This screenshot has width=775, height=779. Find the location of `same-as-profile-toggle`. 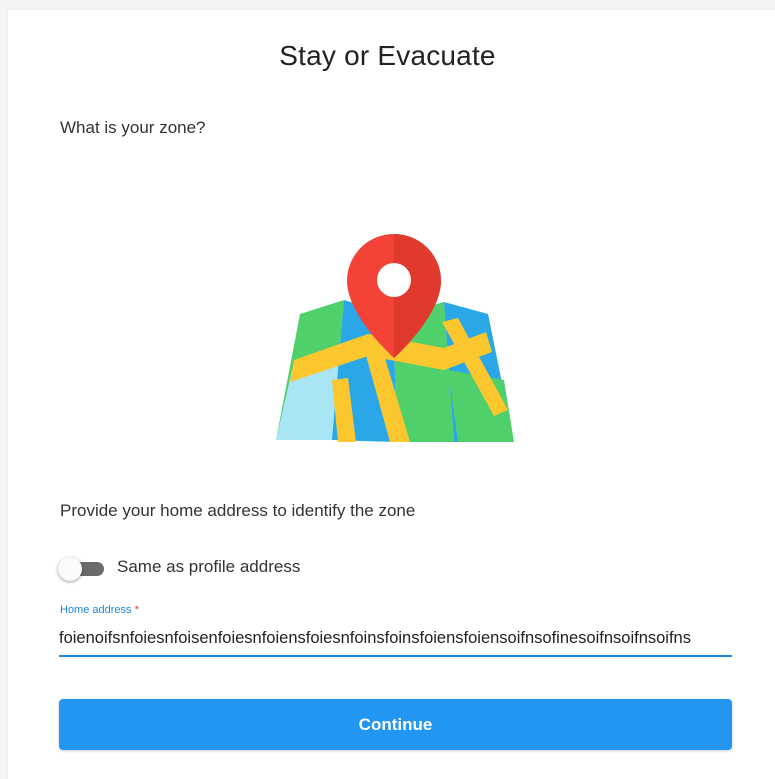

same-as-profile-toggle is located at coordinates (82, 569).